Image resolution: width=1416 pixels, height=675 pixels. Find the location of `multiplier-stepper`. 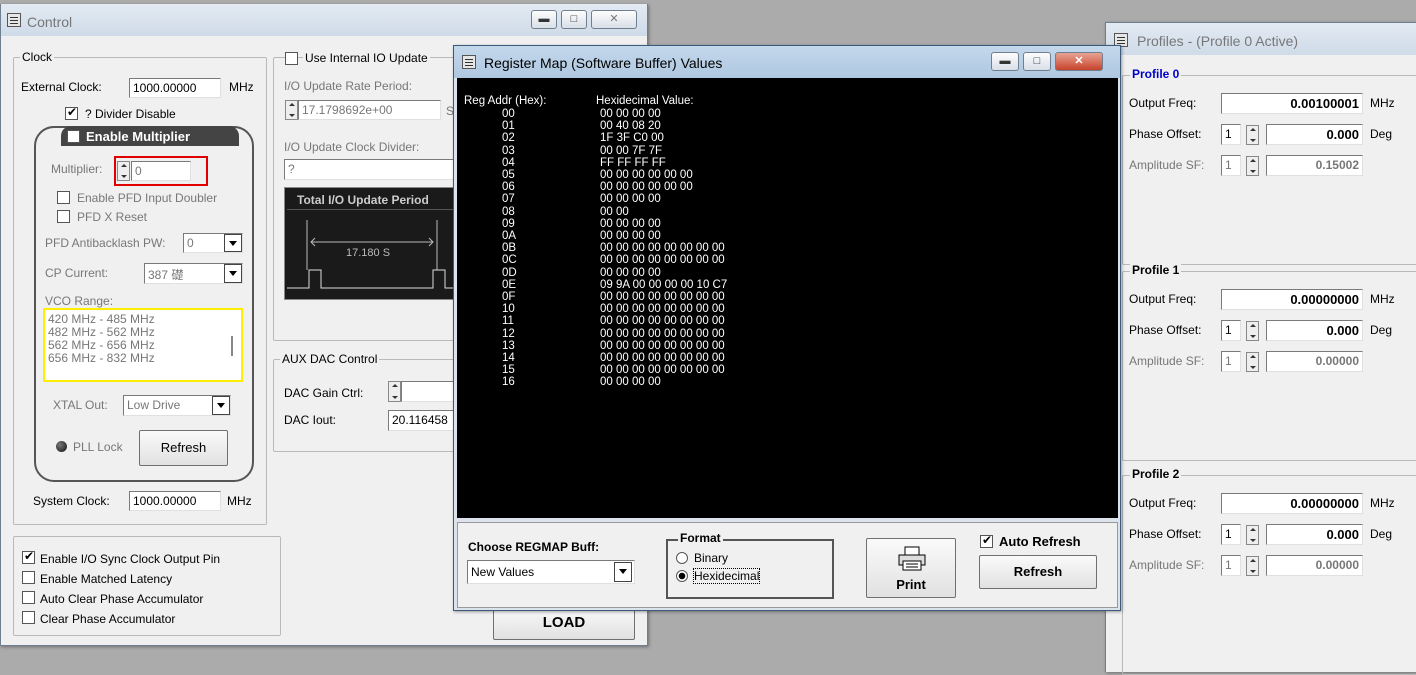

multiplier-stepper is located at coordinates (123, 171).